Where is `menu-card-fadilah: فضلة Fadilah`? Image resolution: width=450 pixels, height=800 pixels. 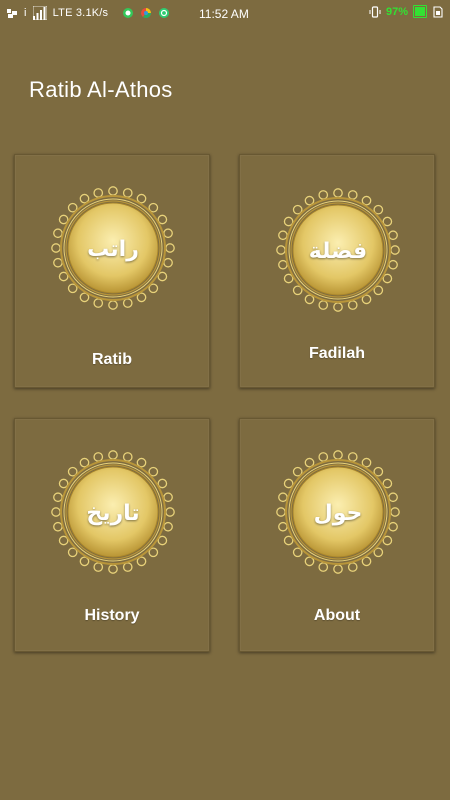 menu-card-fadilah: فضلة Fadilah is located at coordinates (337, 271).